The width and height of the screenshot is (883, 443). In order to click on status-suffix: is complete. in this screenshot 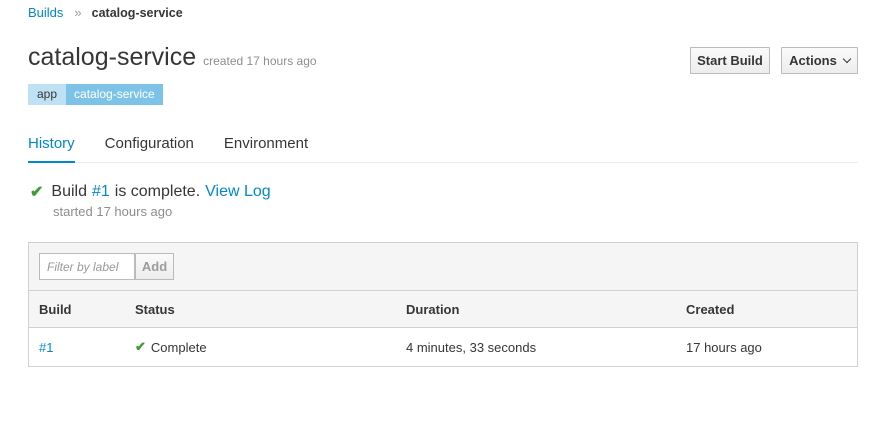, I will do `click(157, 191)`.